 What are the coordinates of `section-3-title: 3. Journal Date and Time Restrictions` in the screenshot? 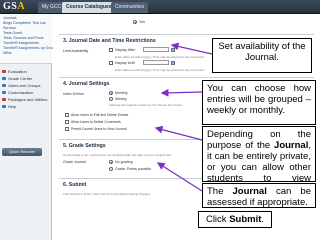 It's located at (109, 41).